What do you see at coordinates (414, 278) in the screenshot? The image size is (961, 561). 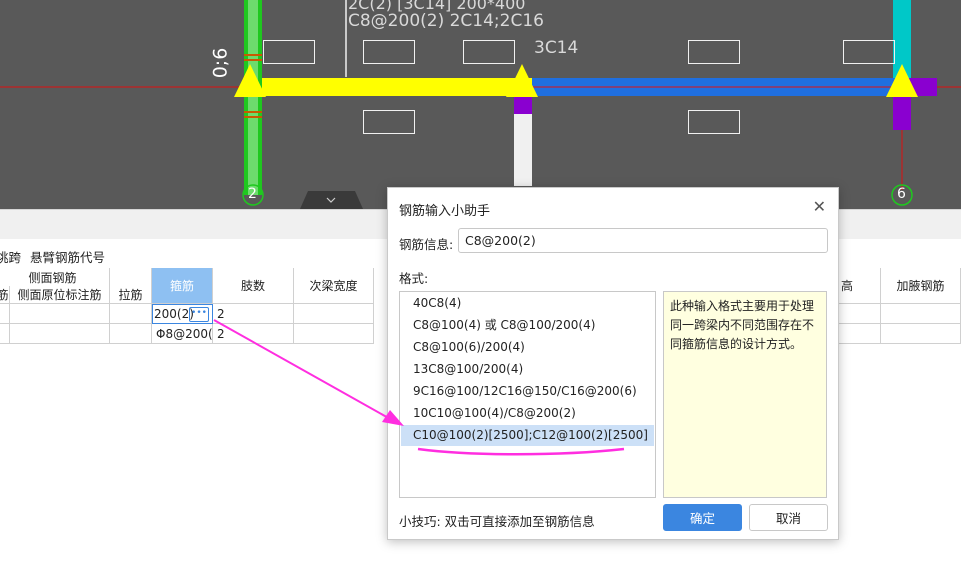 I see `format-label: 格式:` at bounding box center [414, 278].